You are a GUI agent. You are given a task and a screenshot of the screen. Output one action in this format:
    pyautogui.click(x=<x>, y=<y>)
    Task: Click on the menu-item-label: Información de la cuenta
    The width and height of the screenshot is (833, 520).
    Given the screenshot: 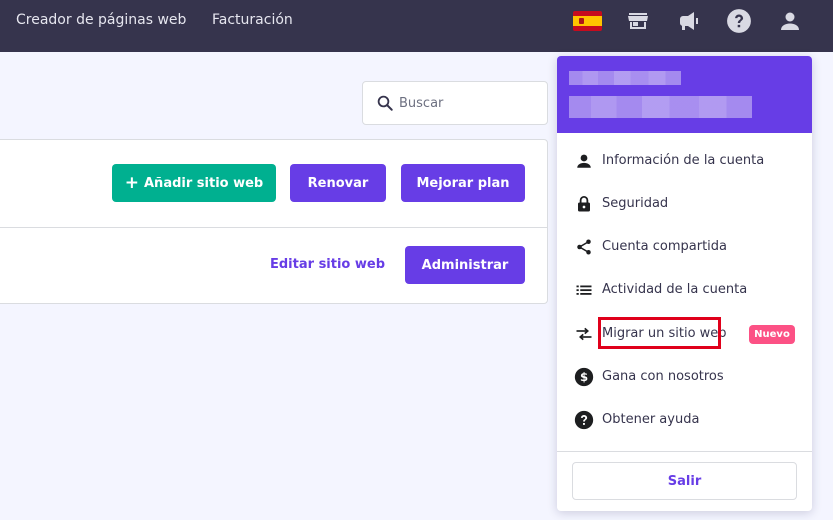 What is the action you would take?
    pyautogui.click(x=683, y=160)
    